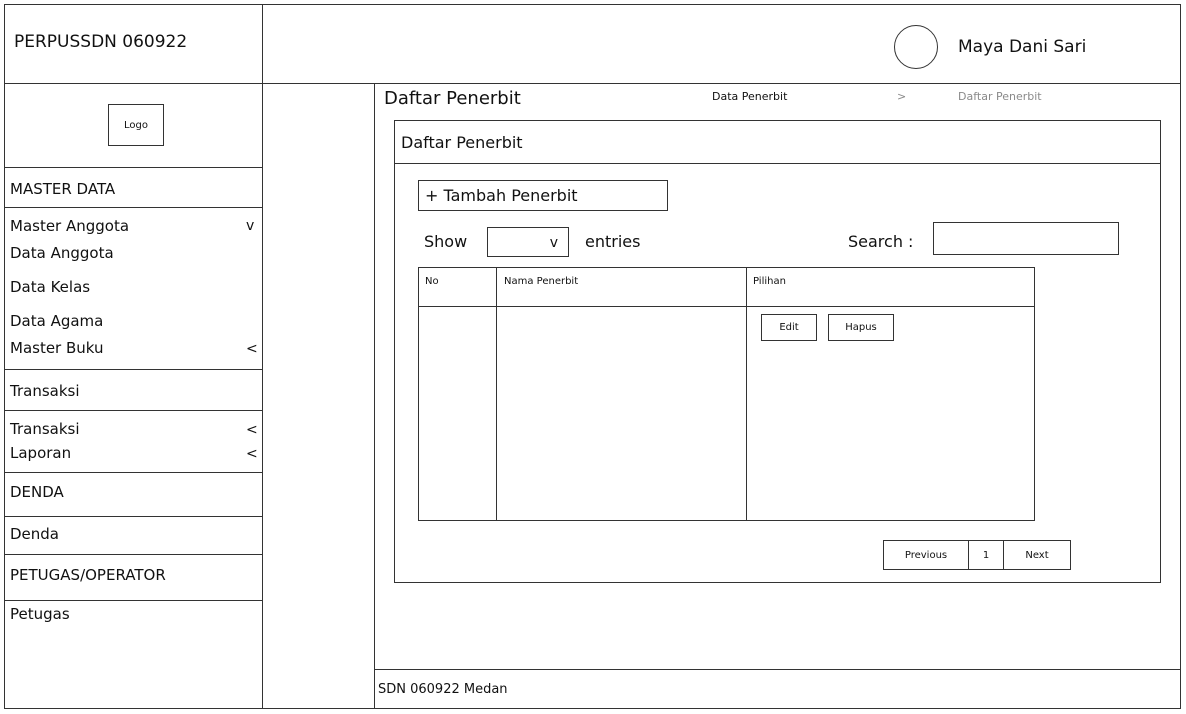 The image size is (1186, 714). What do you see at coordinates (45, 429) in the screenshot?
I see `sidebar-item-transaksi: Transaksi` at bounding box center [45, 429].